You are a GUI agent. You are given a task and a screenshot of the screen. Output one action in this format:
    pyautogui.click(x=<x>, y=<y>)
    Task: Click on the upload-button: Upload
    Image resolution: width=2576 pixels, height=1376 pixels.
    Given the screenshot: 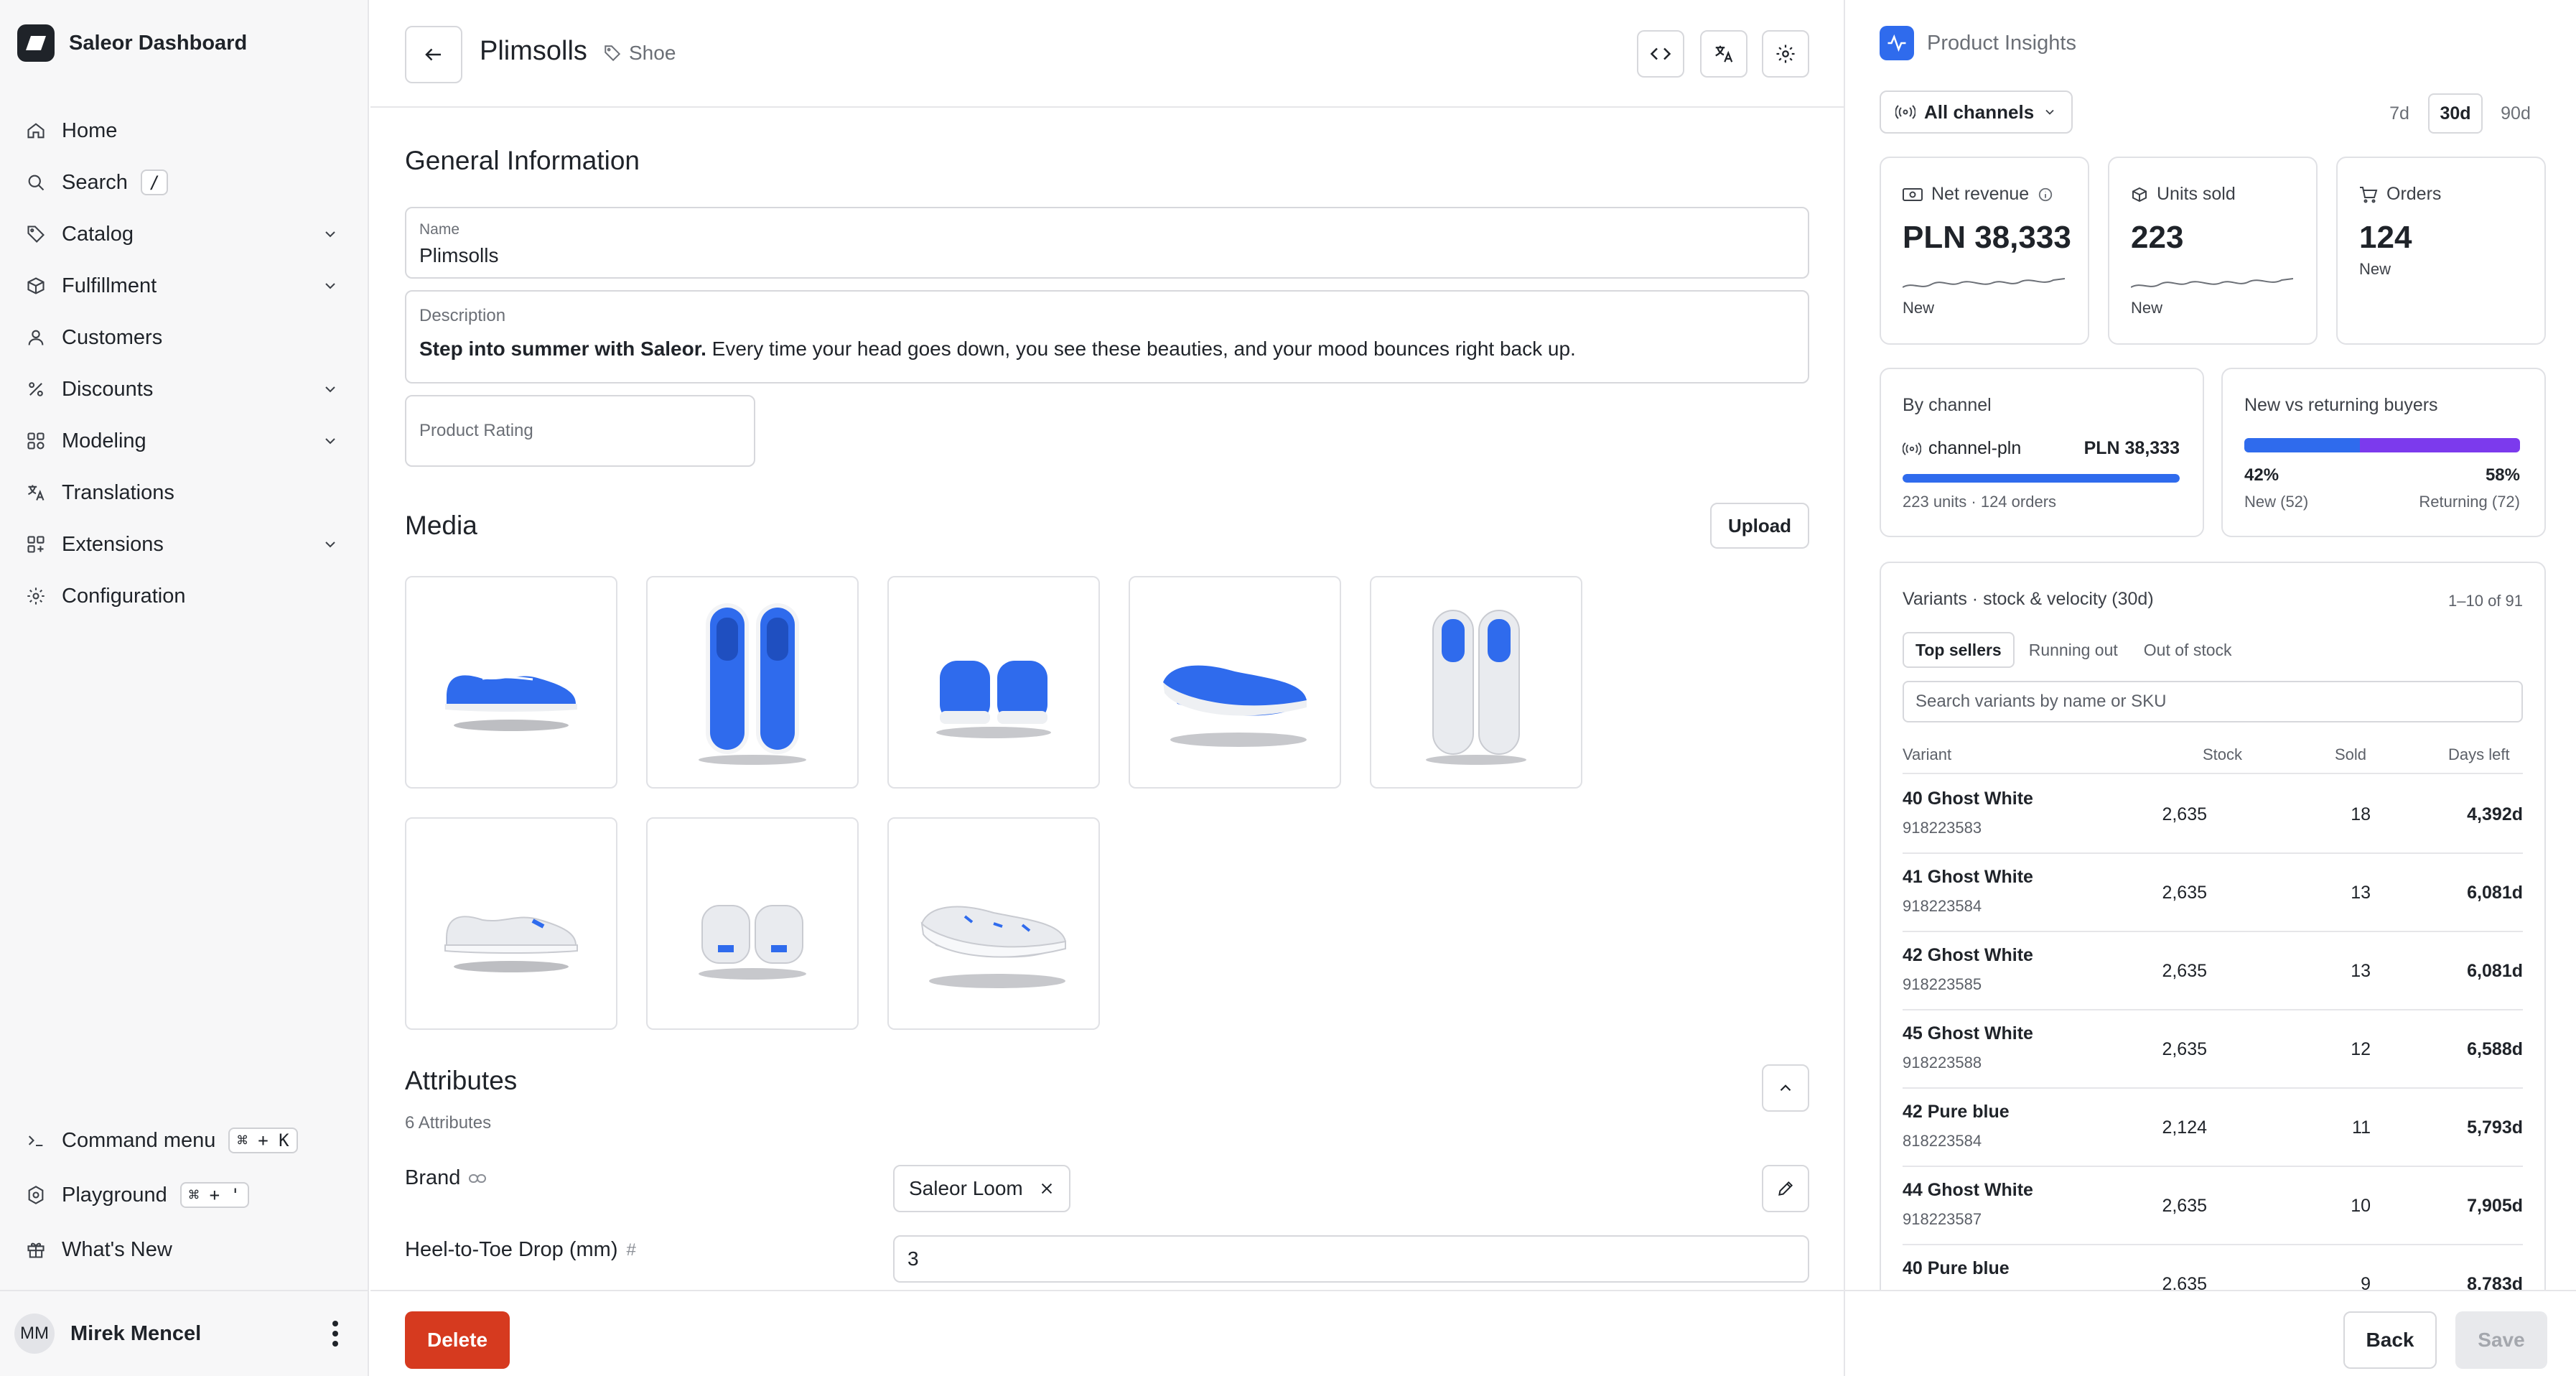 What is the action you would take?
    pyautogui.click(x=1759, y=526)
    